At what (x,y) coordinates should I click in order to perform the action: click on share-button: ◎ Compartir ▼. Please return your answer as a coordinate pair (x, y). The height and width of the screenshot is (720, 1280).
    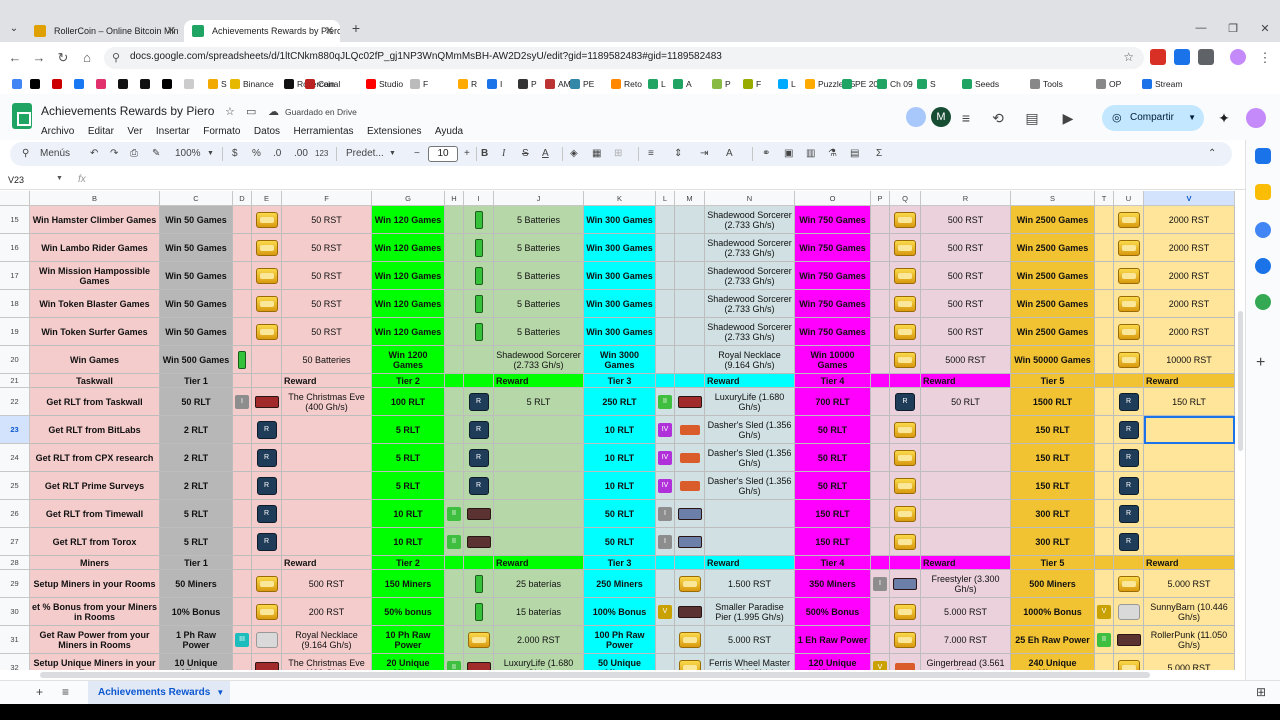
    Looking at the image, I should click on (1153, 118).